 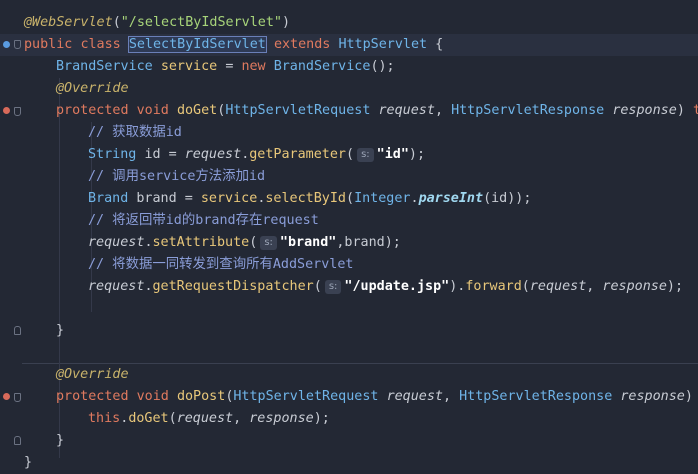 I want to click on code-line-21: }, so click(x=28, y=463).